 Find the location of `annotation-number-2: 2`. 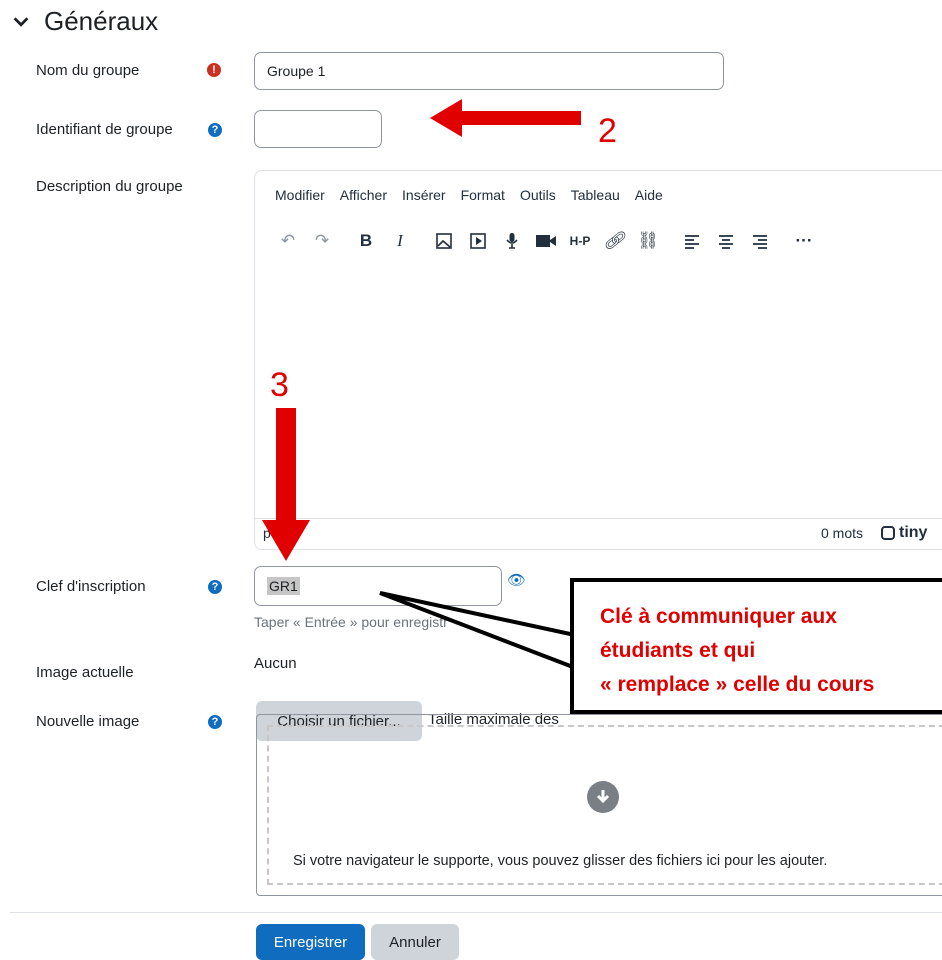

annotation-number-2: 2 is located at coordinates (607, 131).